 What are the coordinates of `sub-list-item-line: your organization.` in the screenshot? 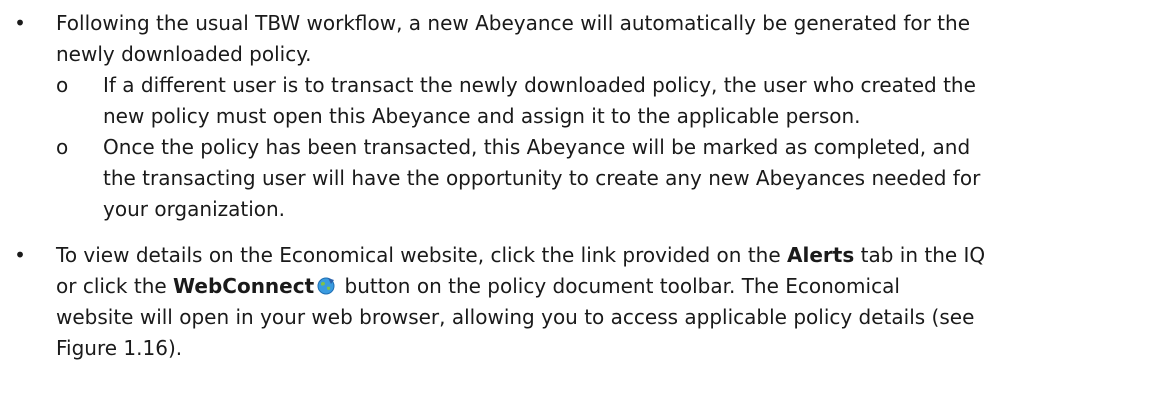 It's located at (194, 209).